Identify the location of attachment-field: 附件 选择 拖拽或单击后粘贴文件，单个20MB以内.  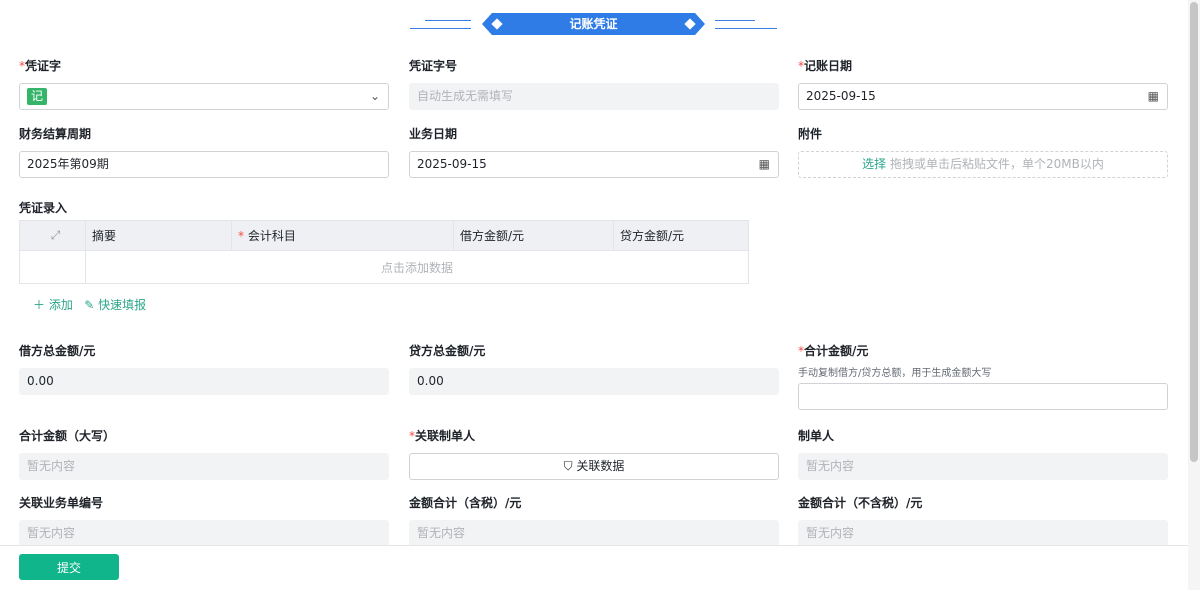
(983, 151).